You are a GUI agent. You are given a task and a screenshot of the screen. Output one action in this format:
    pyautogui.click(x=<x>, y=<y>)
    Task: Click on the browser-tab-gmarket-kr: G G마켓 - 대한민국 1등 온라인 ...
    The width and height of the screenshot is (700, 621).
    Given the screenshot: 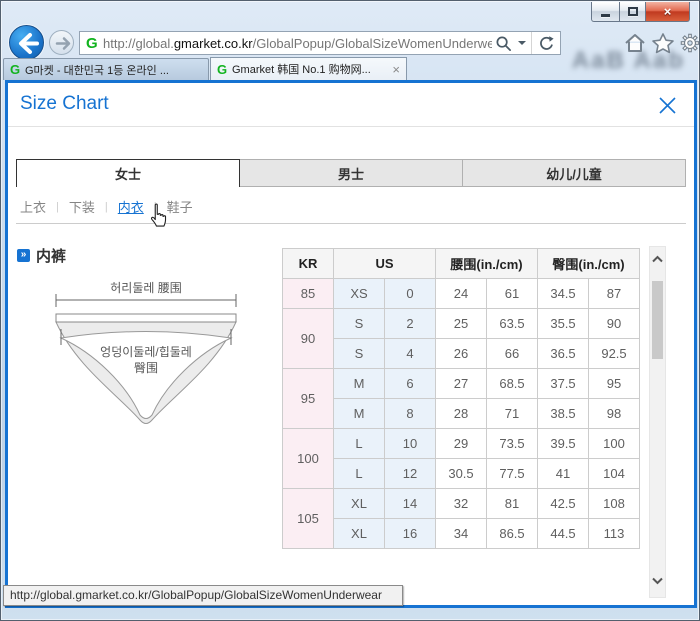 What is the action you would take?
    pyautogui.click(x=106, y=69)
    